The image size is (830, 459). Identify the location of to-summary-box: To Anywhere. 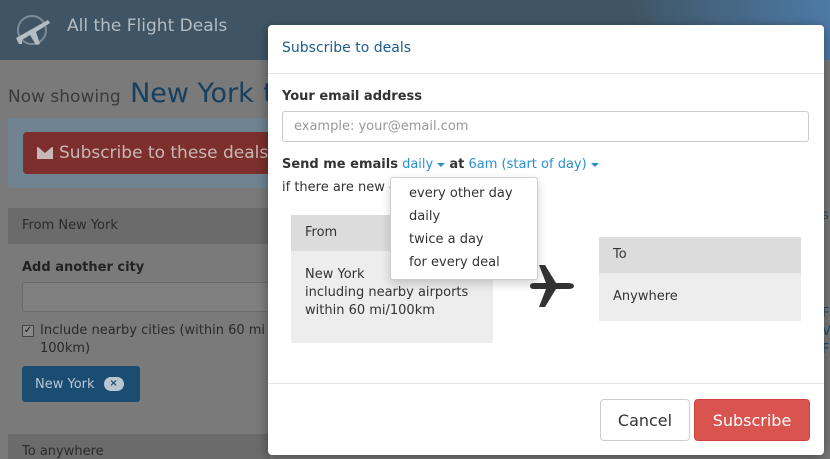
(700, 279).